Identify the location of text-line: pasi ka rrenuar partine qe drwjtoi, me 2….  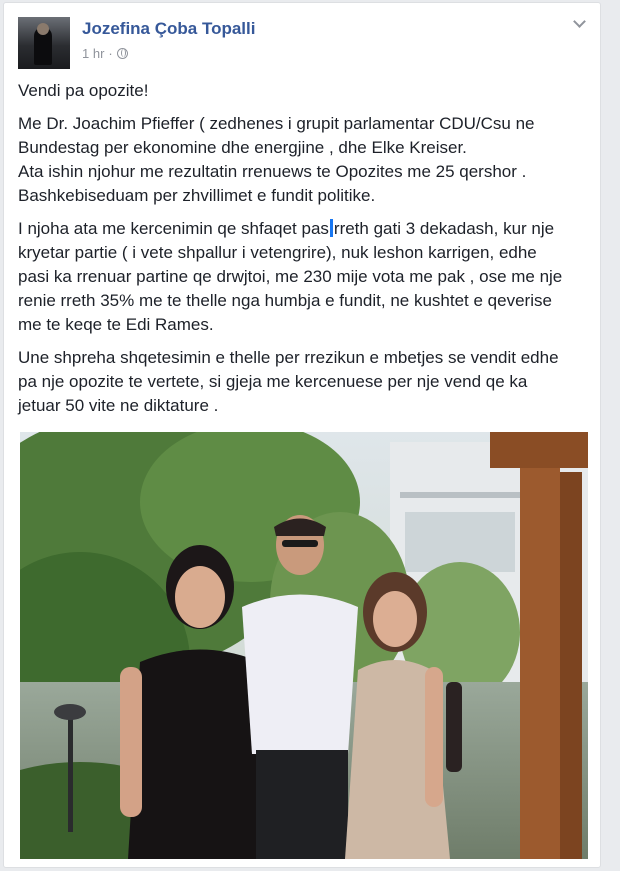
(290, 276).